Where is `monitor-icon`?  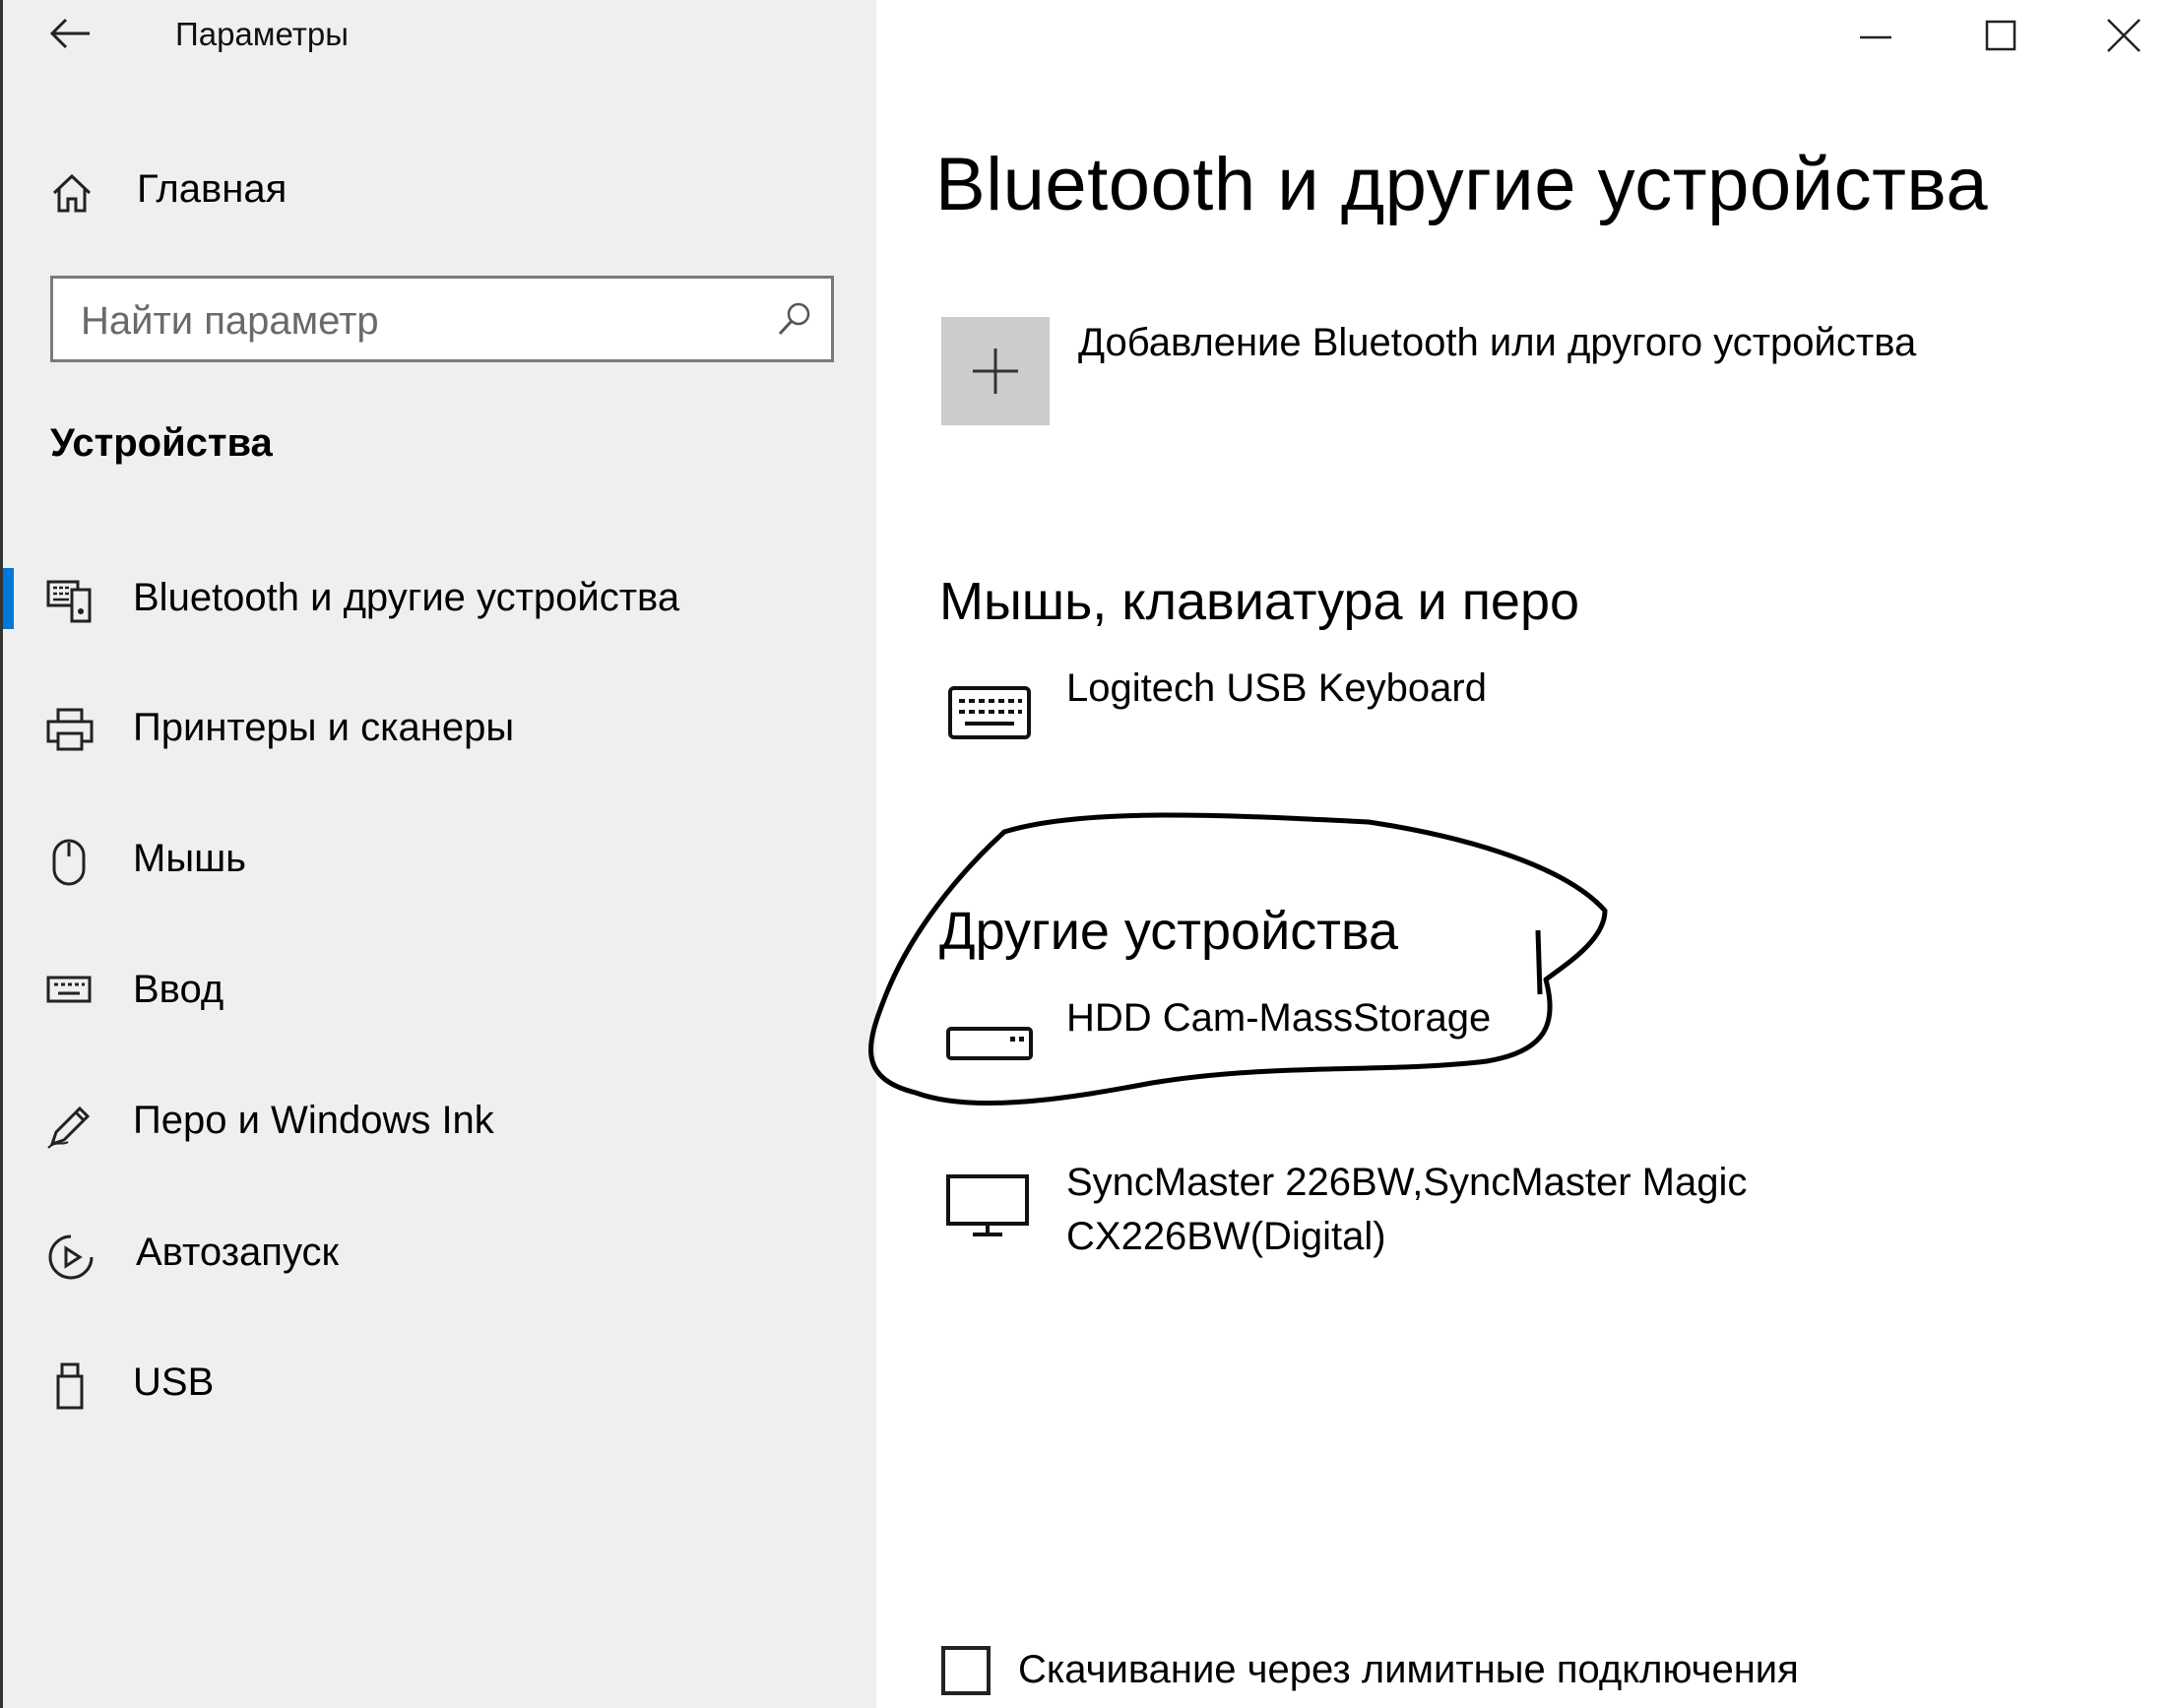 monitor-icon is located at coordinates (988, 1208).